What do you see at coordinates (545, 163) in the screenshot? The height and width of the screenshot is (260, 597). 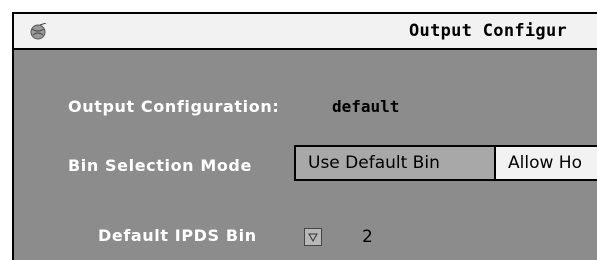 I see `allow-host-button: Allow Ho` at bounding box center [545, 163].